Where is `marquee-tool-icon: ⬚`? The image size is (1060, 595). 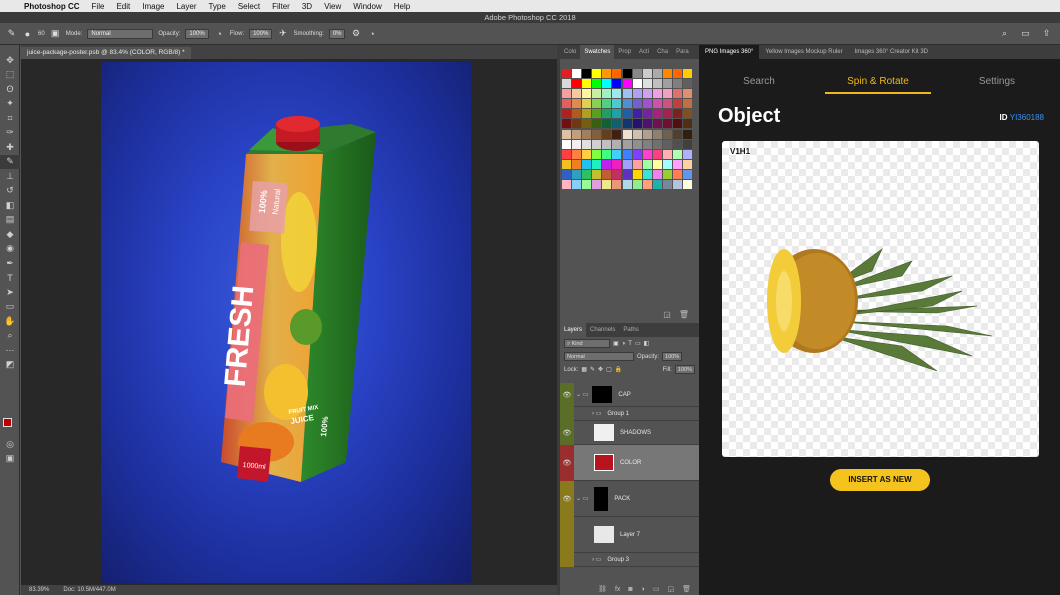 marquee-tool-icon: ⬚ is located at coordinates (10, 75).